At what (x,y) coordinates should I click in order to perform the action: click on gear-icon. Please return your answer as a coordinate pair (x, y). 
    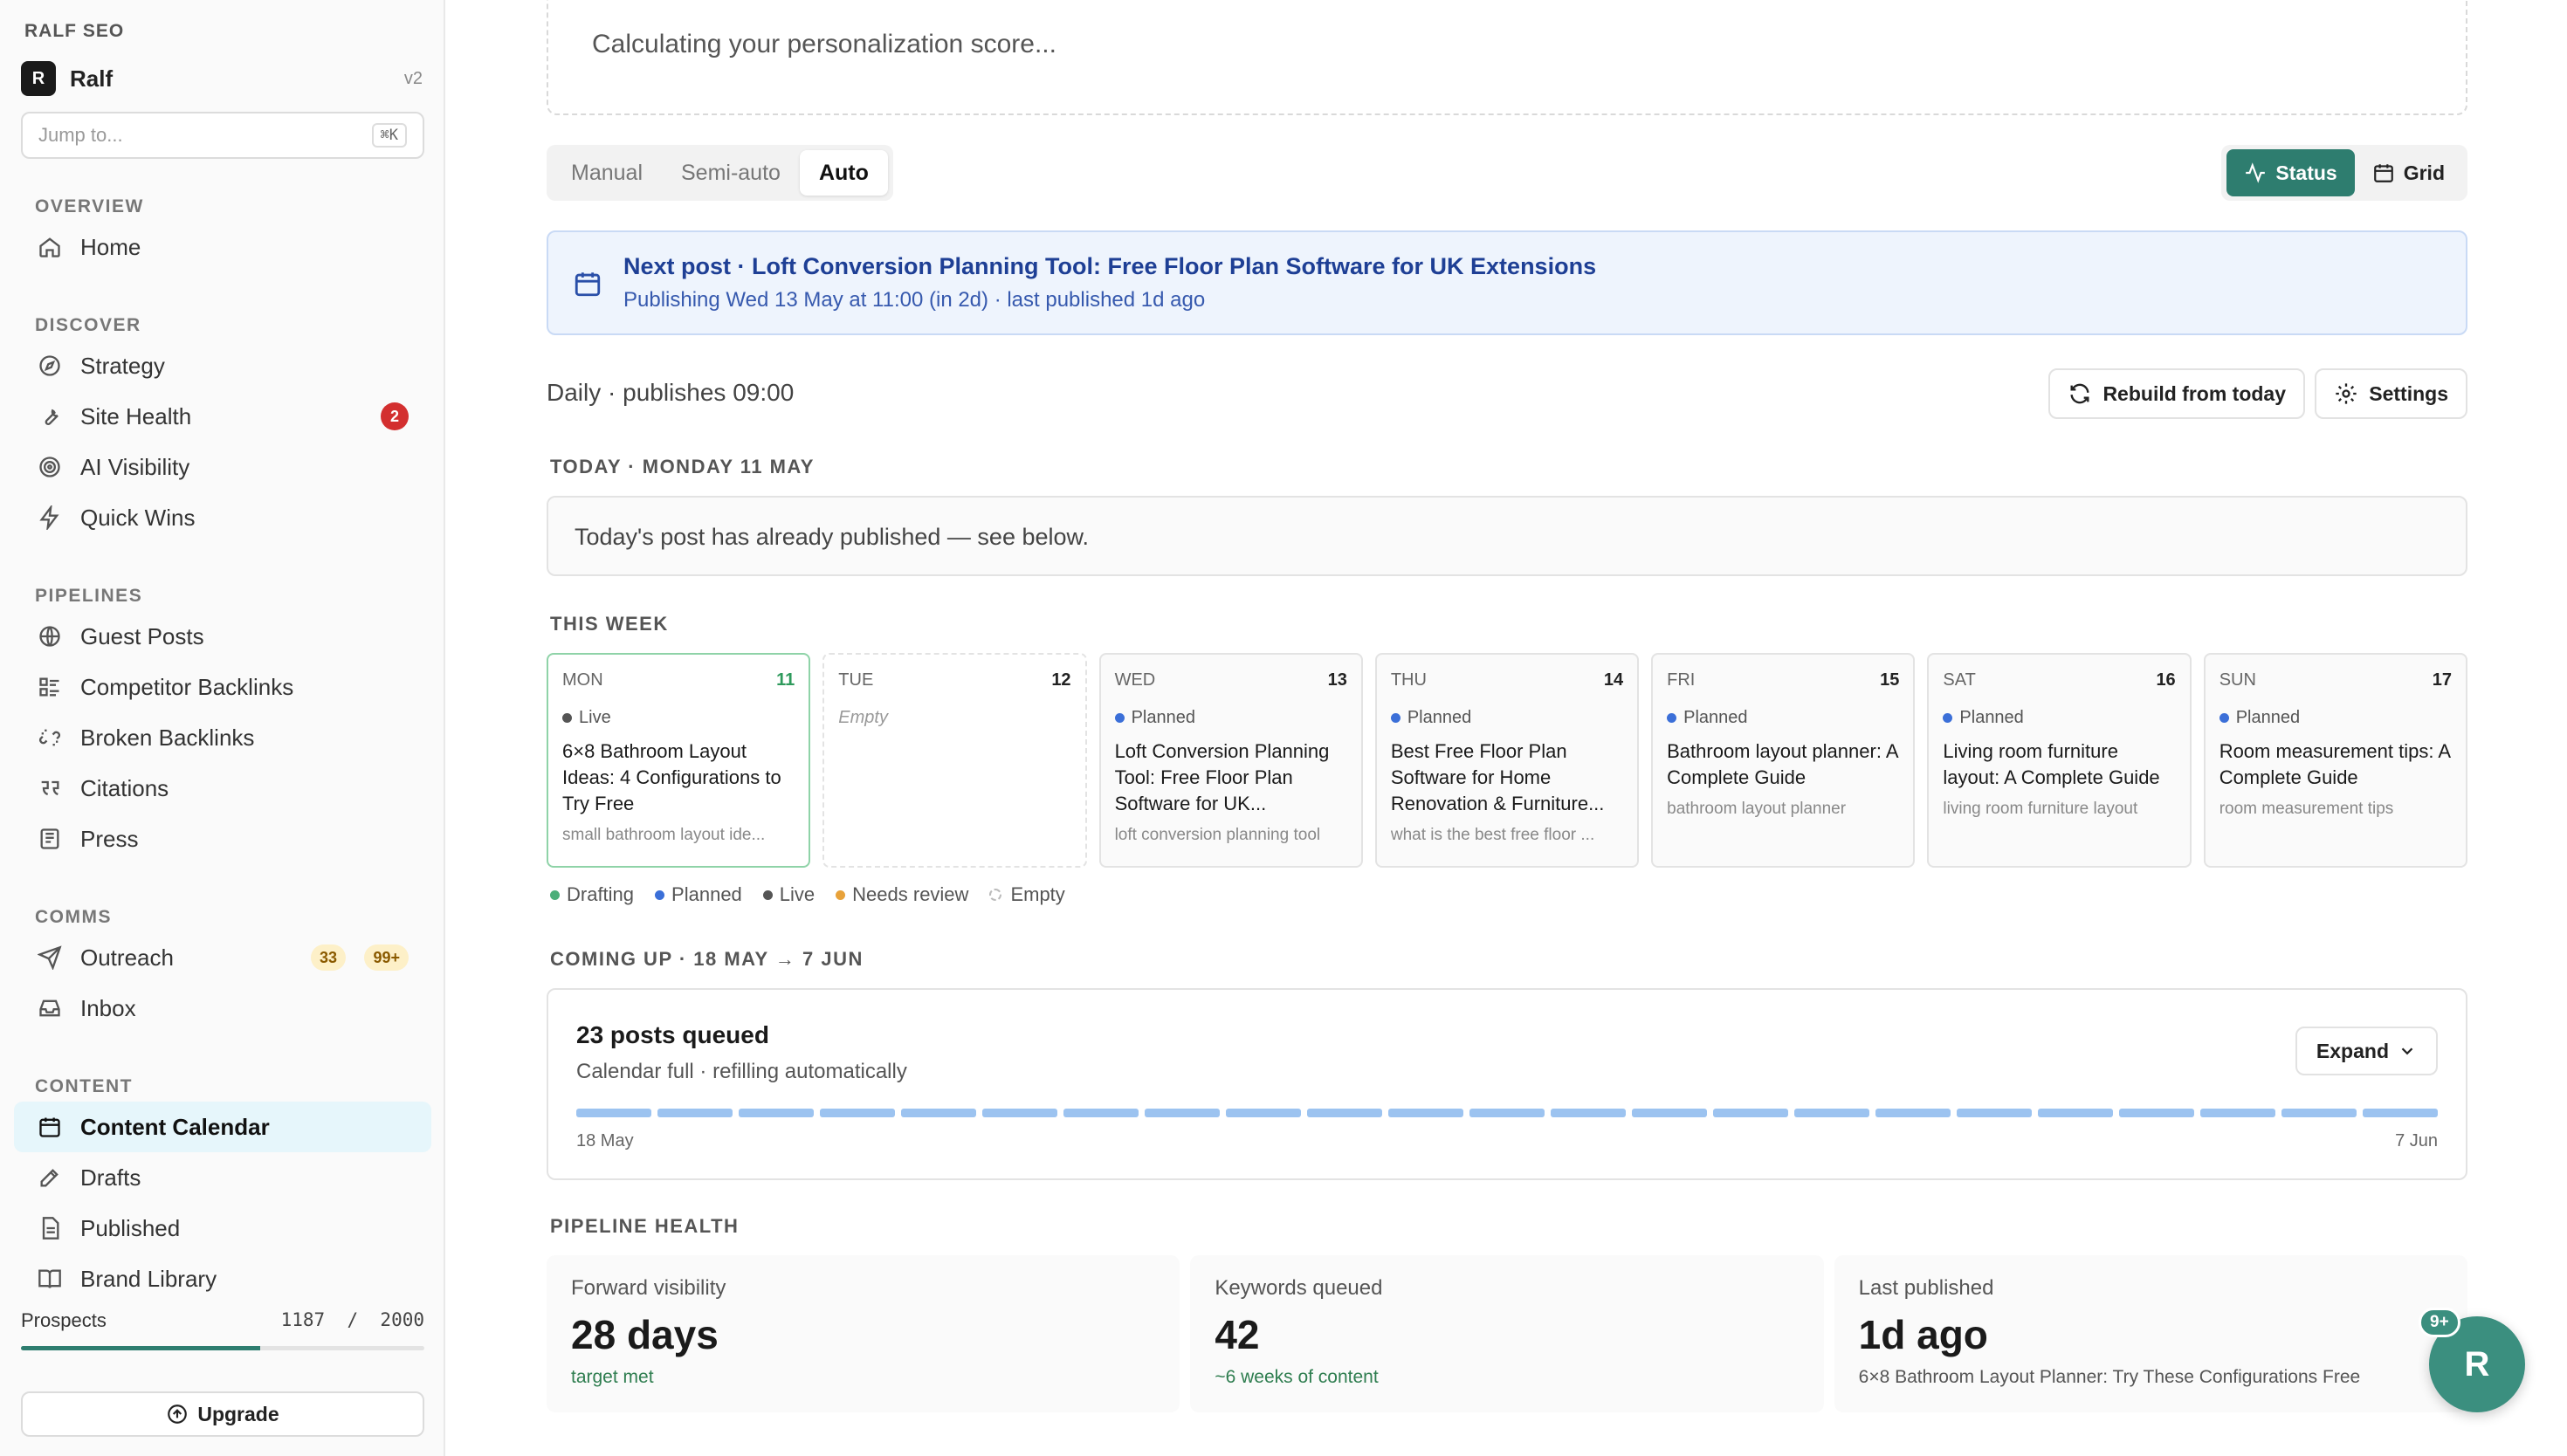
    Looking at the image, I should click on (2346, 393).